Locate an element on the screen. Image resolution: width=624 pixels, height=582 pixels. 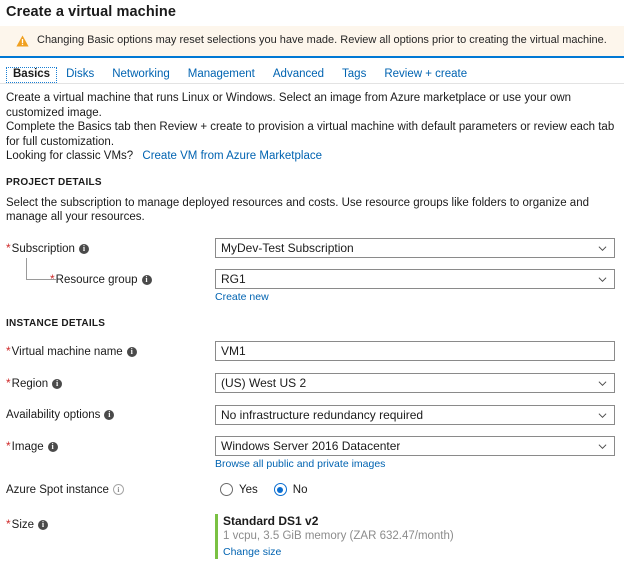
region-label-wrap: *Region i is located at coordinates (110, 383).